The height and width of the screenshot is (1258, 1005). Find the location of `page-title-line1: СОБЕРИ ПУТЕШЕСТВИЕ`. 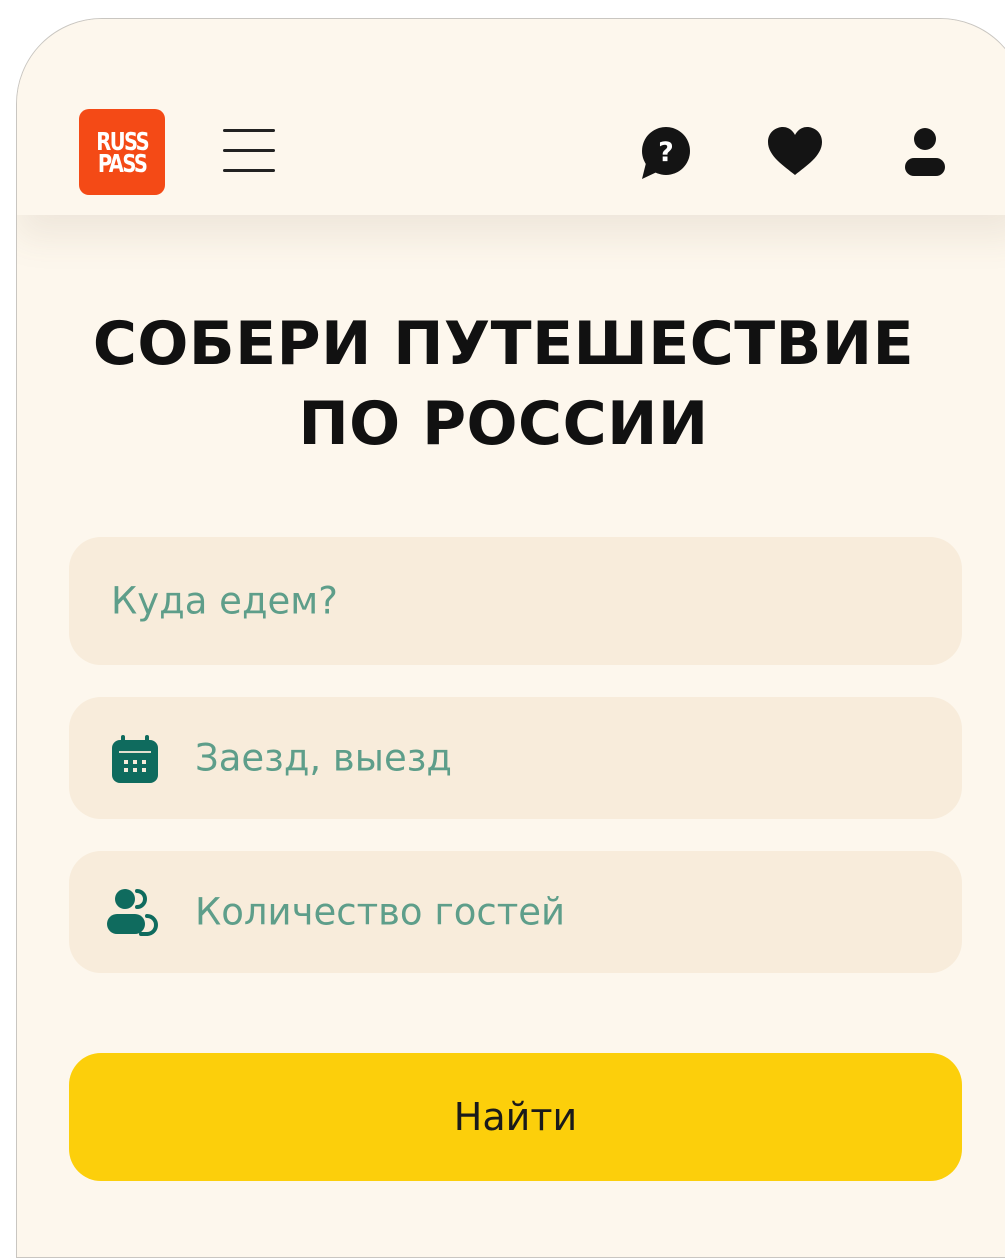

page-title-line1: СОБЕРИ ПУТЕШЕСТВИЕ is located at coordinates (503, 344).